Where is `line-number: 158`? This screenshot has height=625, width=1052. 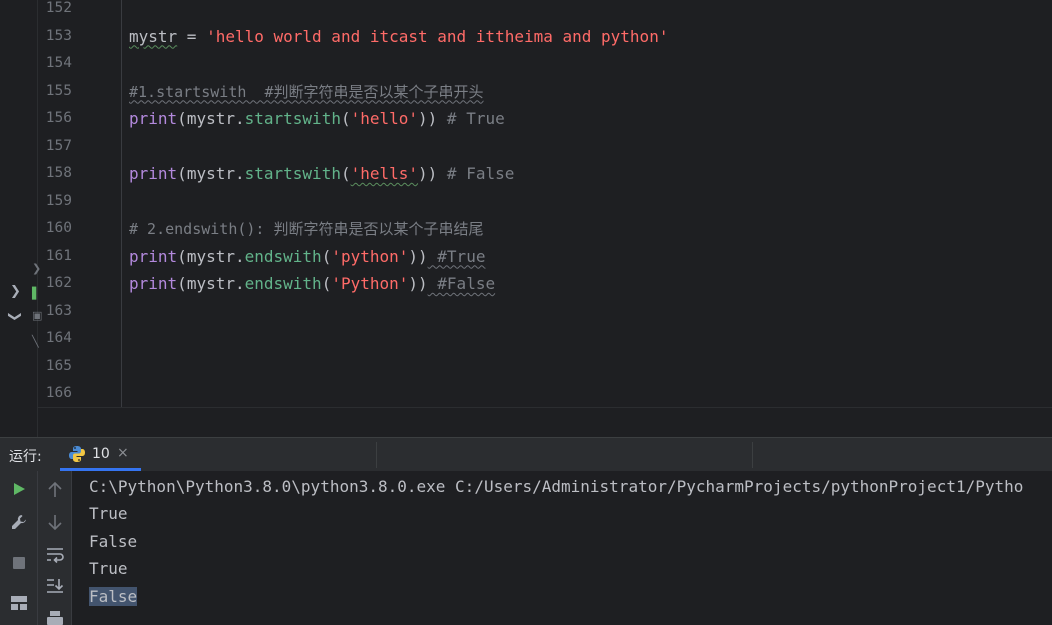
line-number: 158 is located at coordinates (58, 173).